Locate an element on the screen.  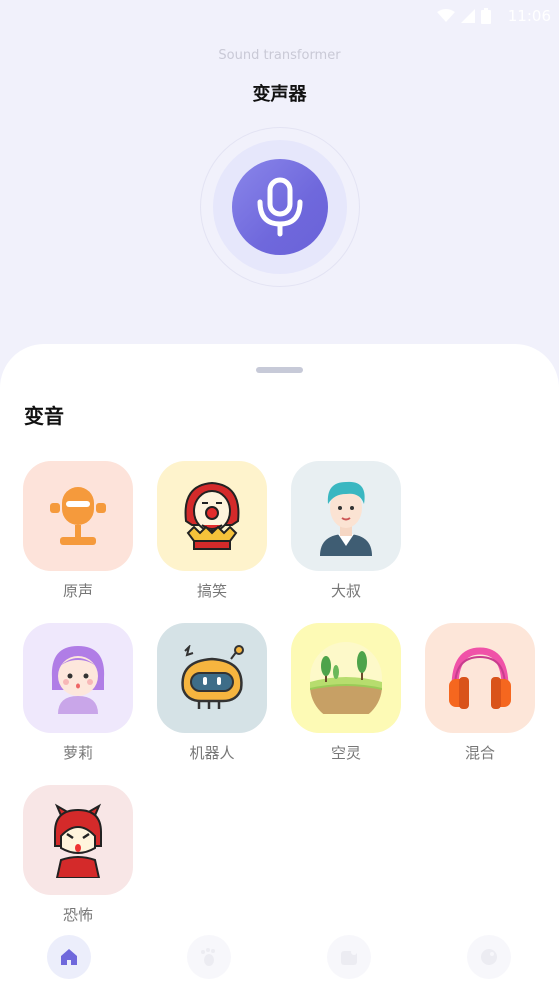
effect-loli: 萝莉 is located at coordinates (78, 693).